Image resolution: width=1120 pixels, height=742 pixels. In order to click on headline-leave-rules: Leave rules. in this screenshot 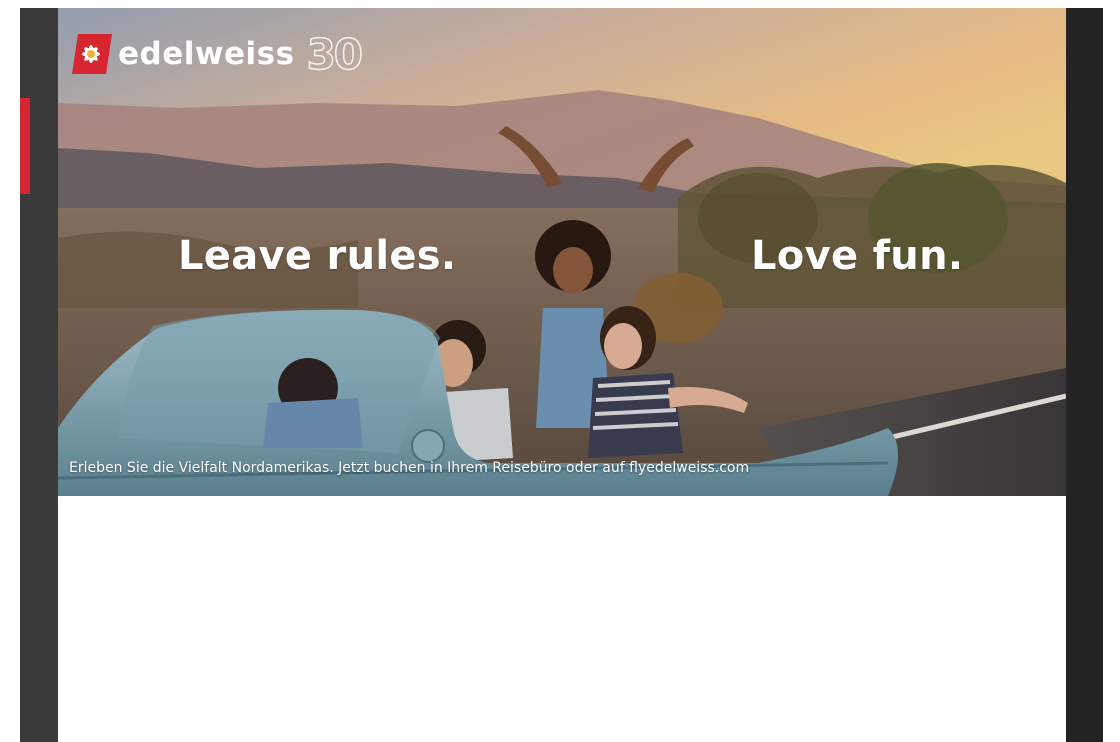, I will do `click(317, 256)`.